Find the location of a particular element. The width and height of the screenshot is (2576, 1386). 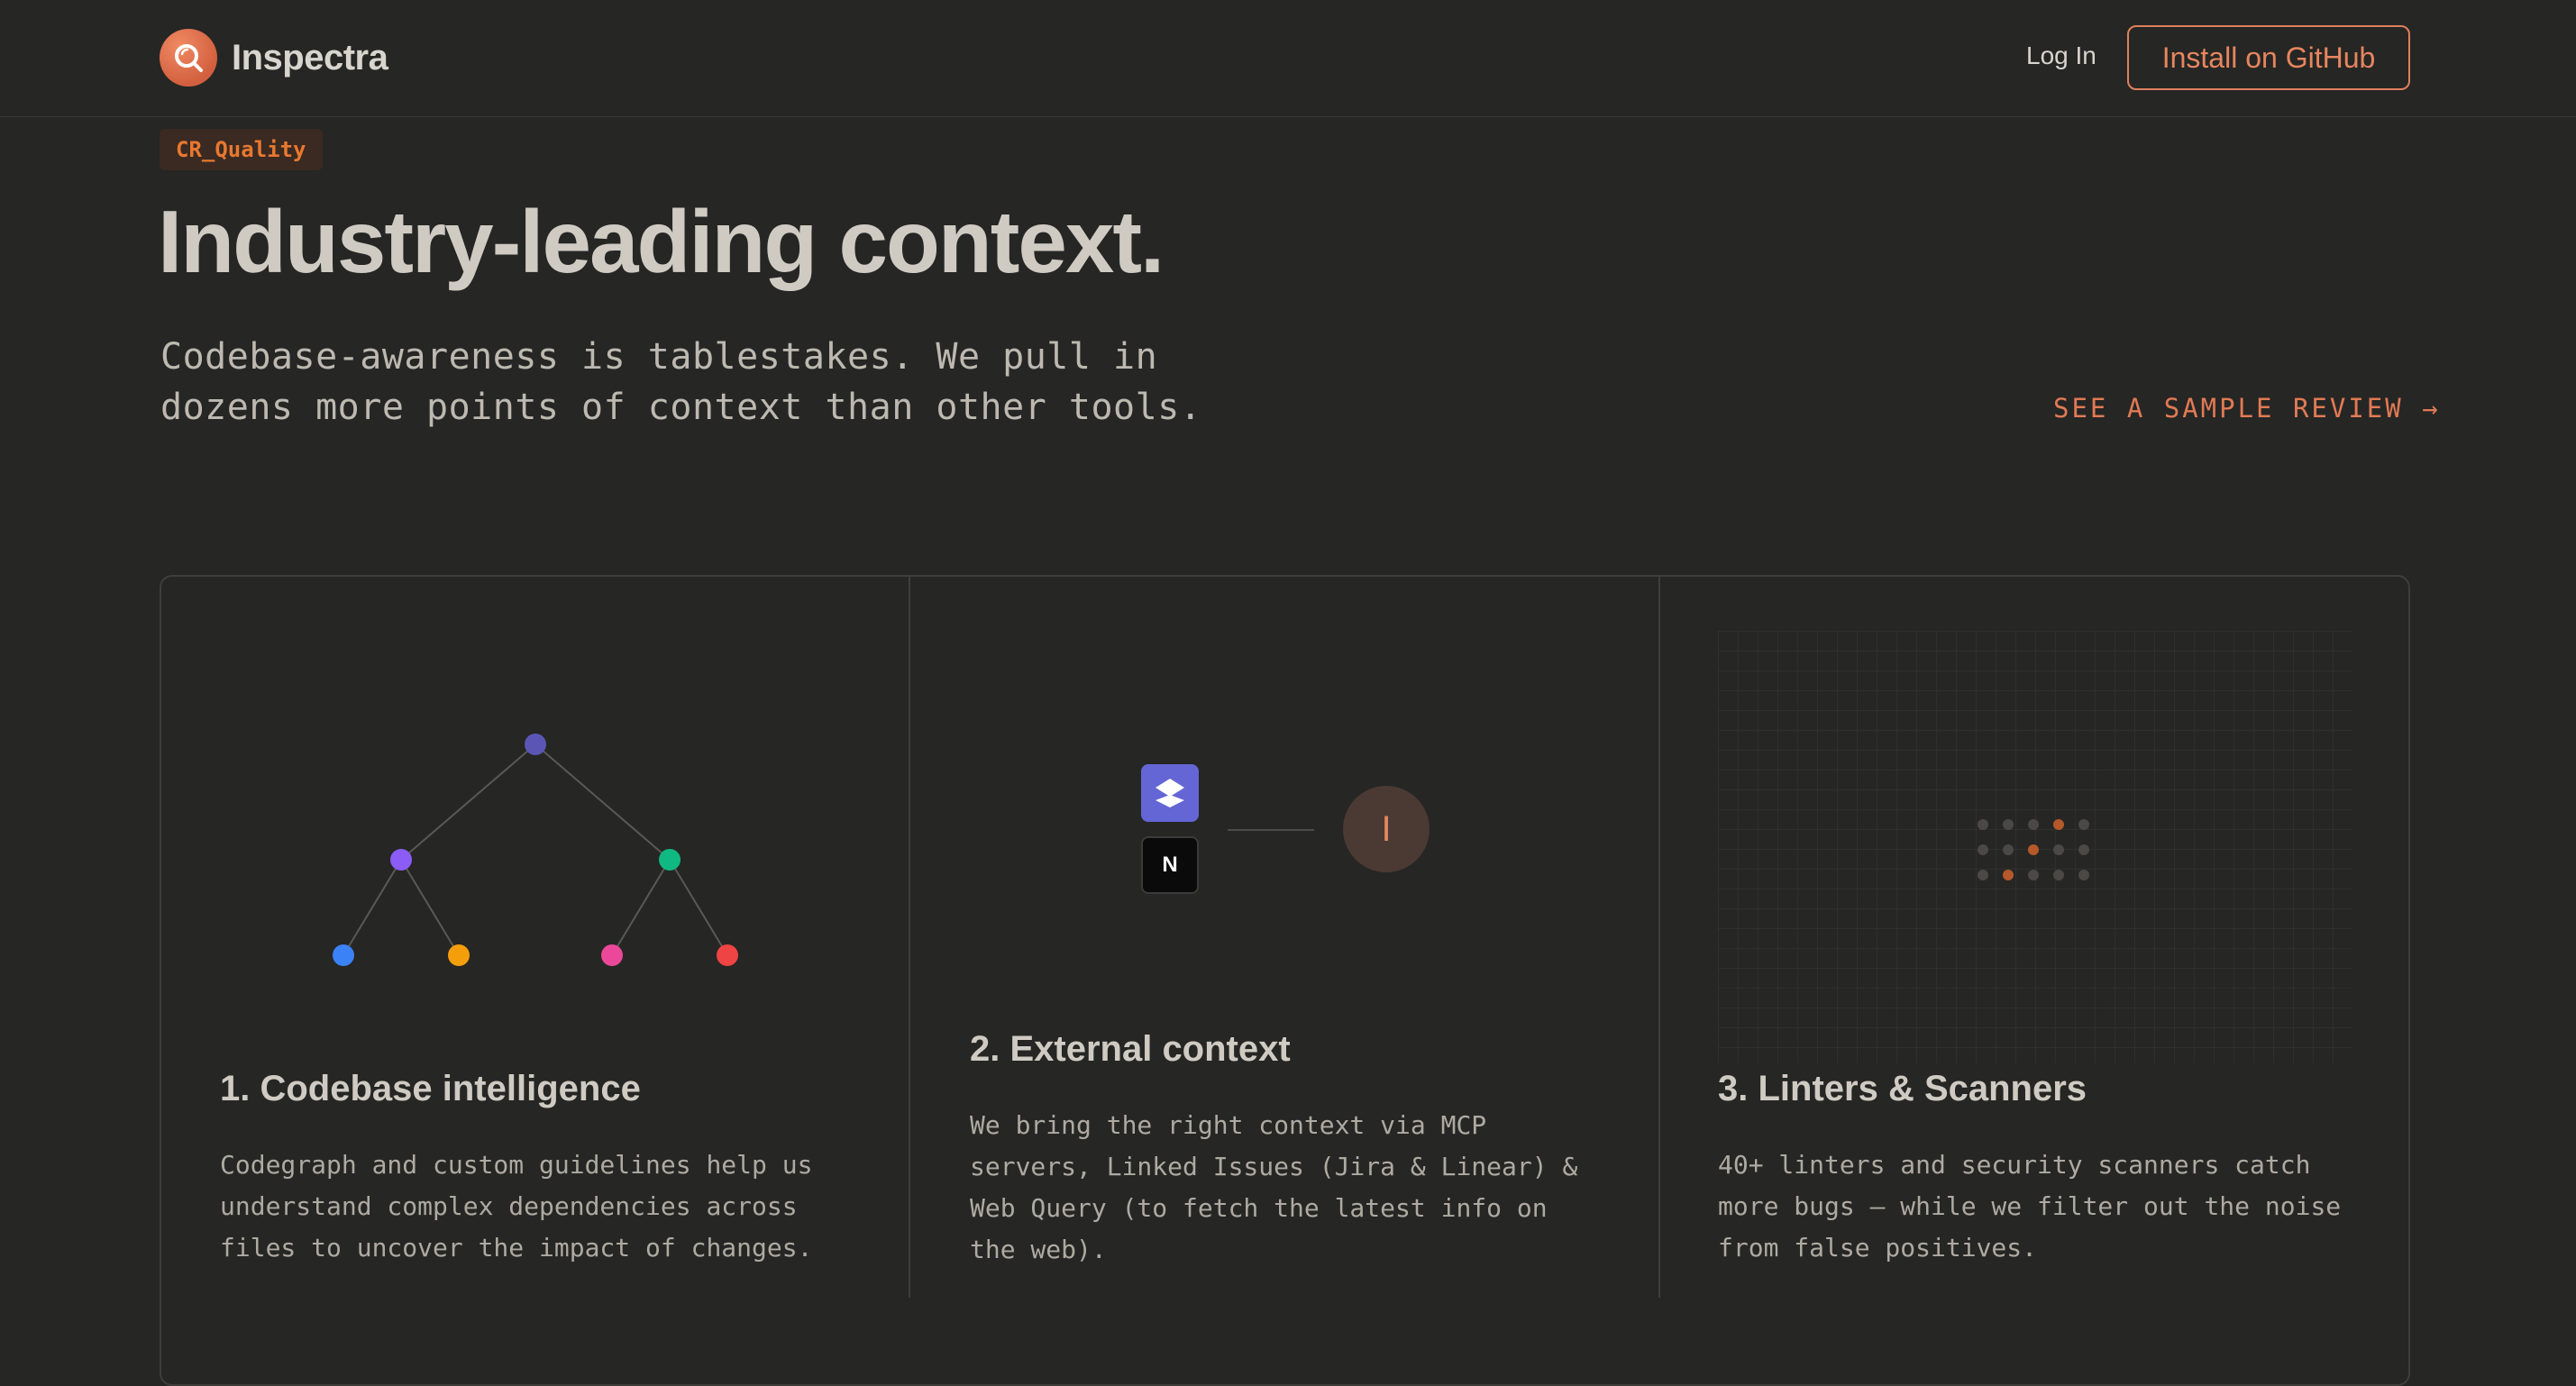

section-tag: CR_Quality is located at coordinates (241, 149).